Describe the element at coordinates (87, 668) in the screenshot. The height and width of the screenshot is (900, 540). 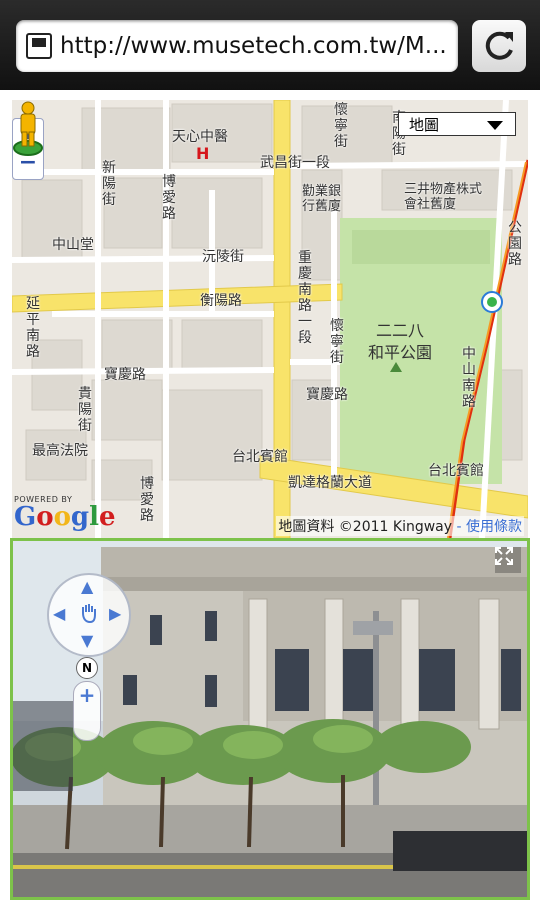
I see `compass-north: N` at that location.